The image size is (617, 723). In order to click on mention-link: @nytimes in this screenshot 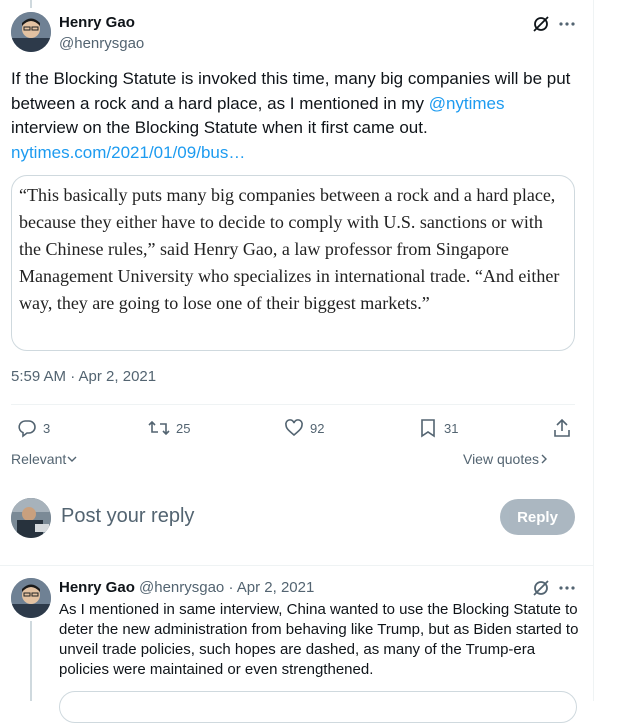, I will do `click(467, 103)`.